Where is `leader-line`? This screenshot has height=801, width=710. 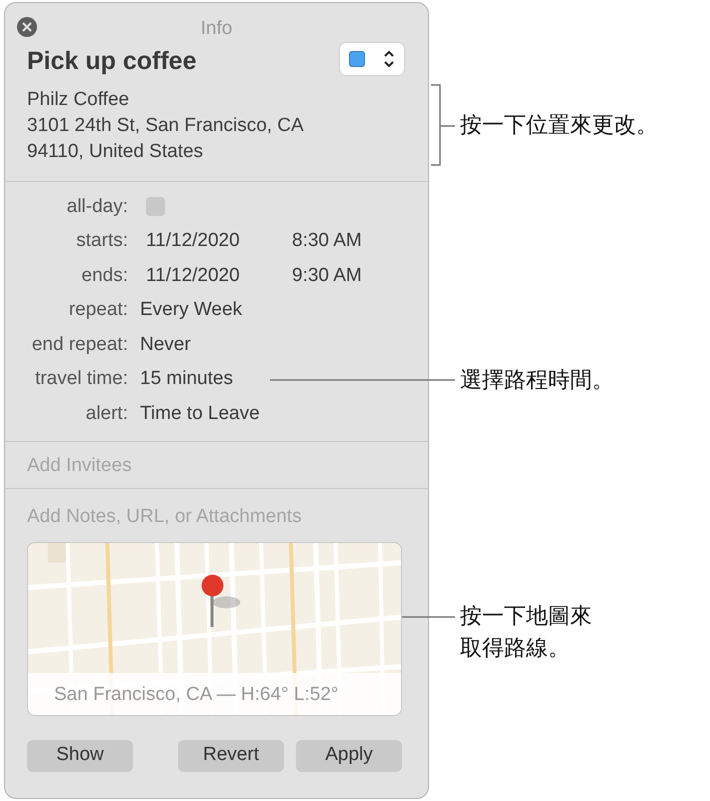 leader-line is located at coordinates (428, 617).